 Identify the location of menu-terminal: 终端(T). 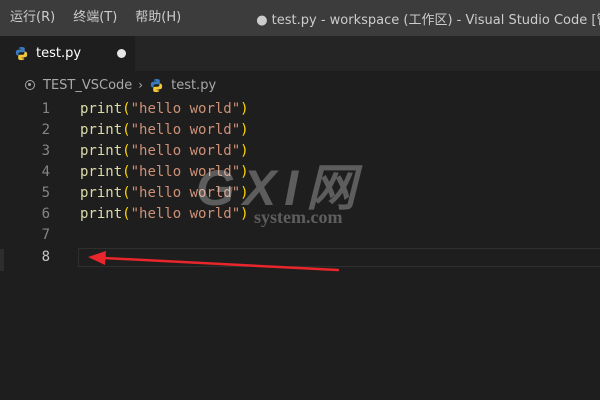
(95, 18).